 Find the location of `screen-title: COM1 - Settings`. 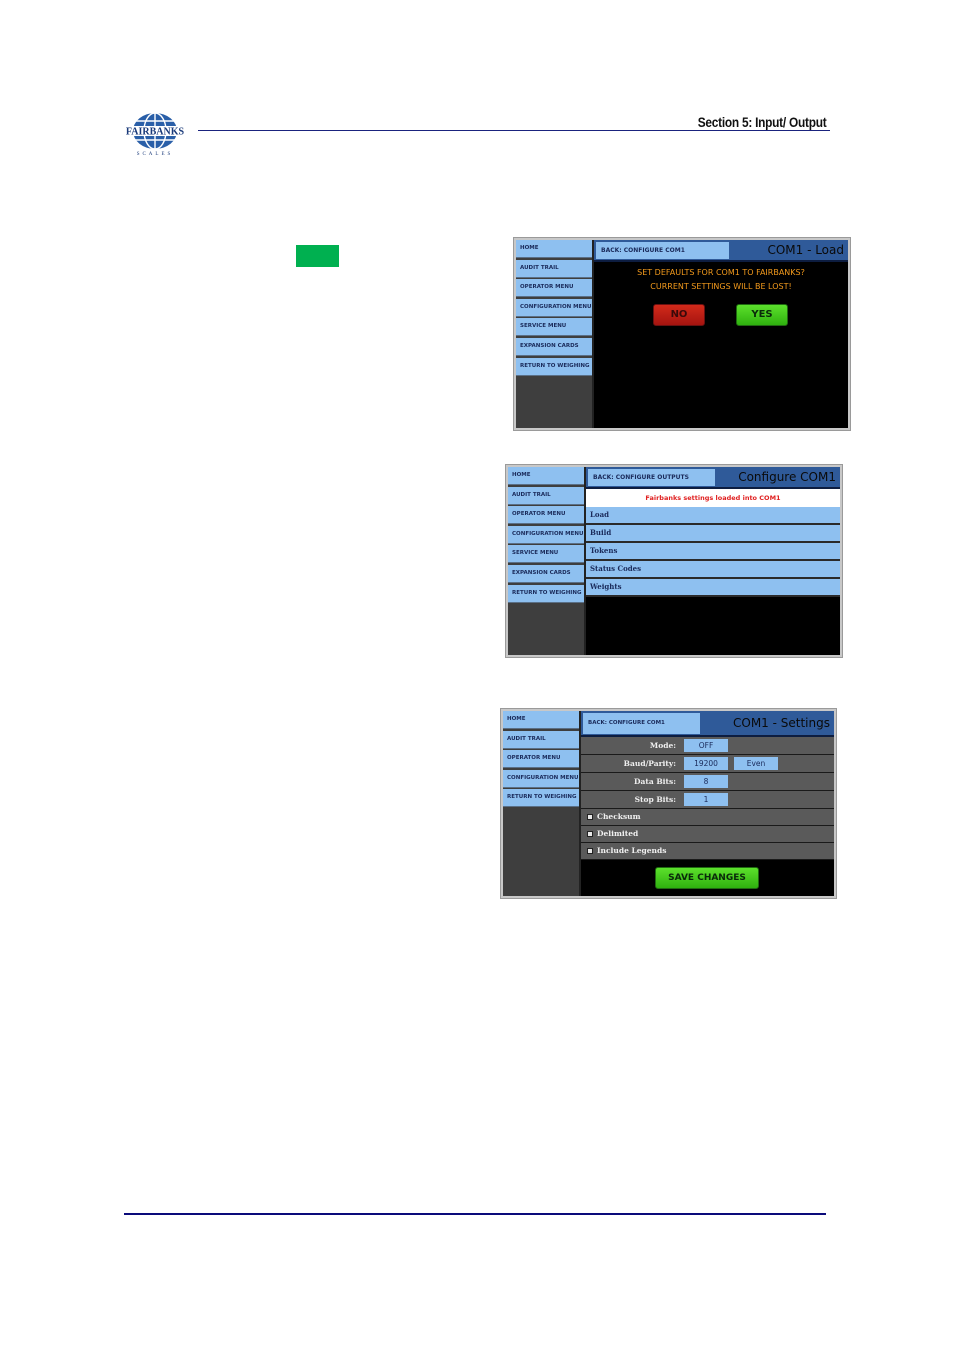

screen-title: COM1 - Settings is located at coordinates (781, 723).